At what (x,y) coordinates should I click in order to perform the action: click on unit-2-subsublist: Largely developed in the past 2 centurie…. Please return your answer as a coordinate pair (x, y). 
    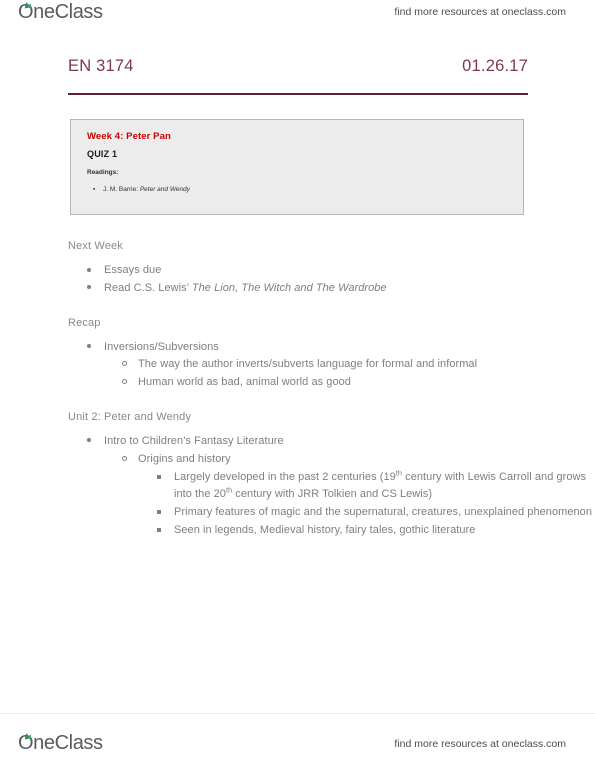
    Looking at the image, I should click on (366, 504).